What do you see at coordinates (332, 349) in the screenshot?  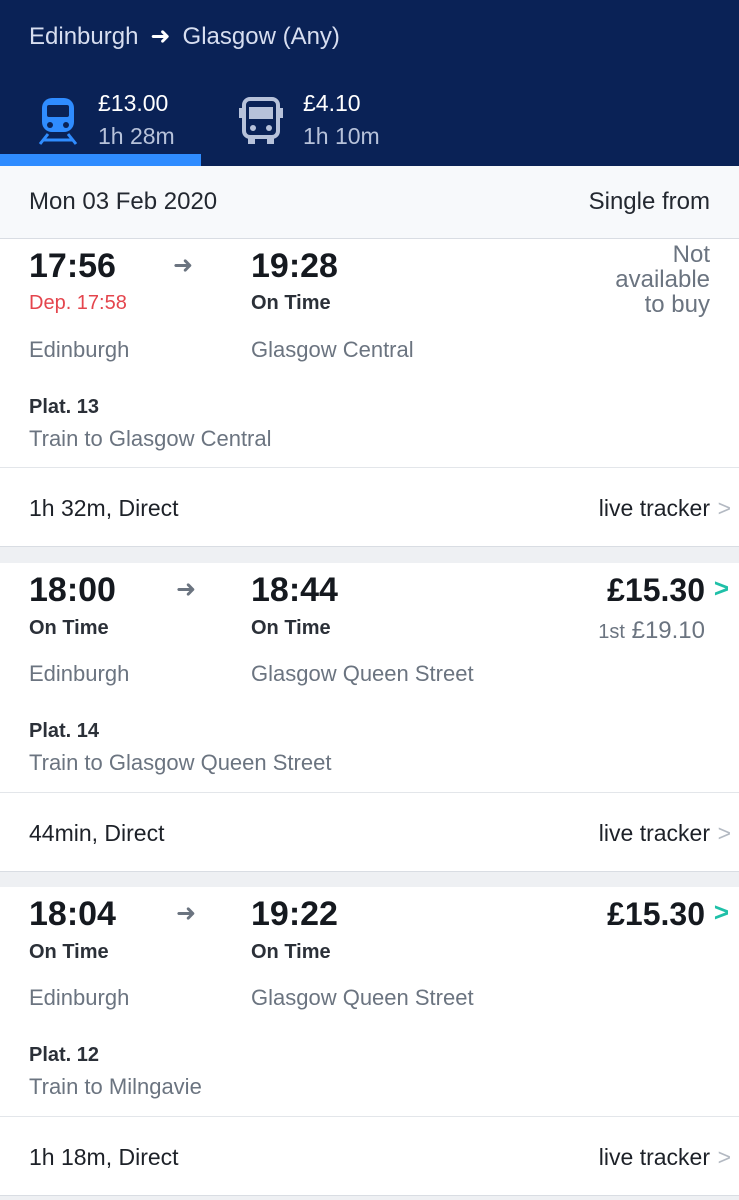 I see `destination-station: Glasgow Central` at bounding box center [332, 349].